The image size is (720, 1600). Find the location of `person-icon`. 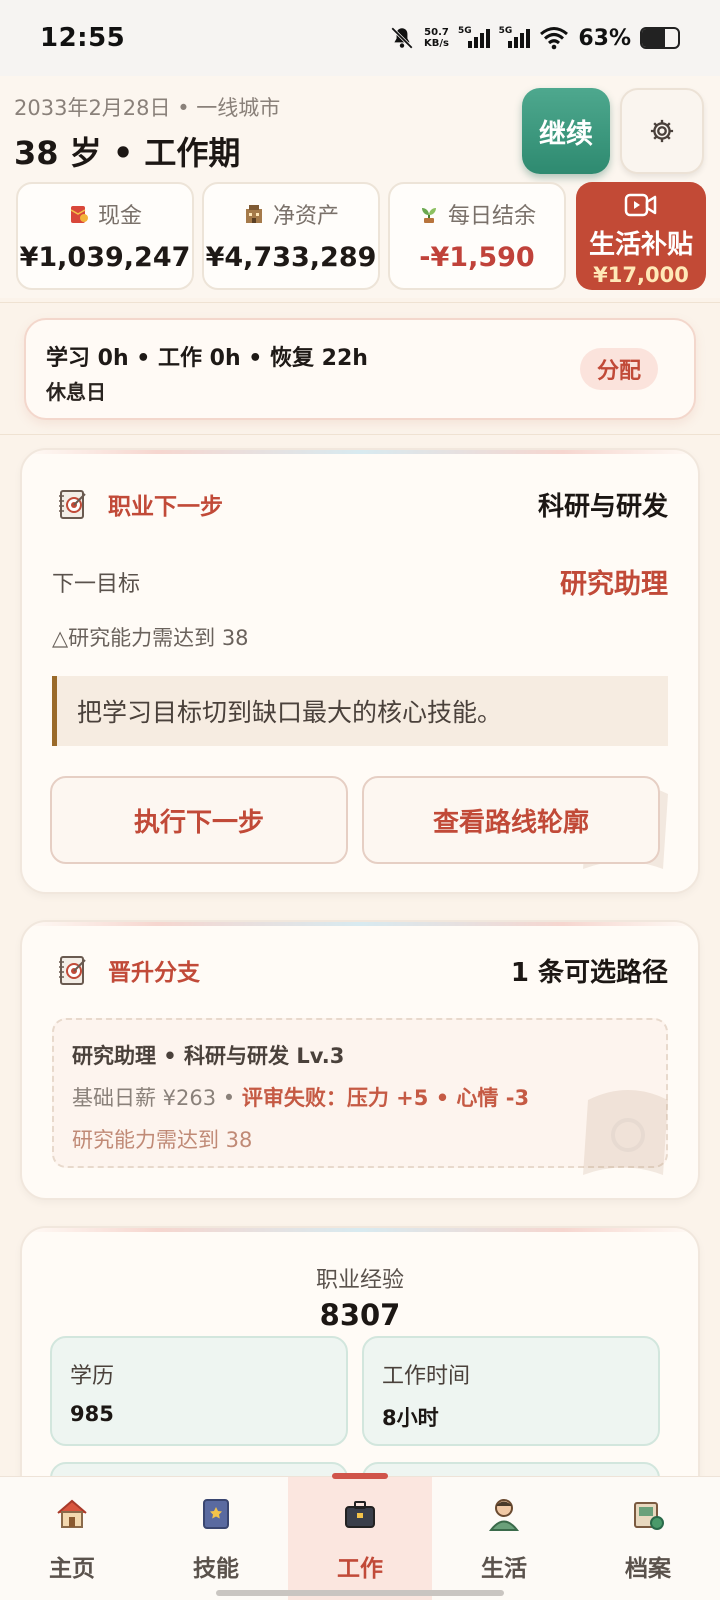

person-icon is located at coordinates (504, 1515).